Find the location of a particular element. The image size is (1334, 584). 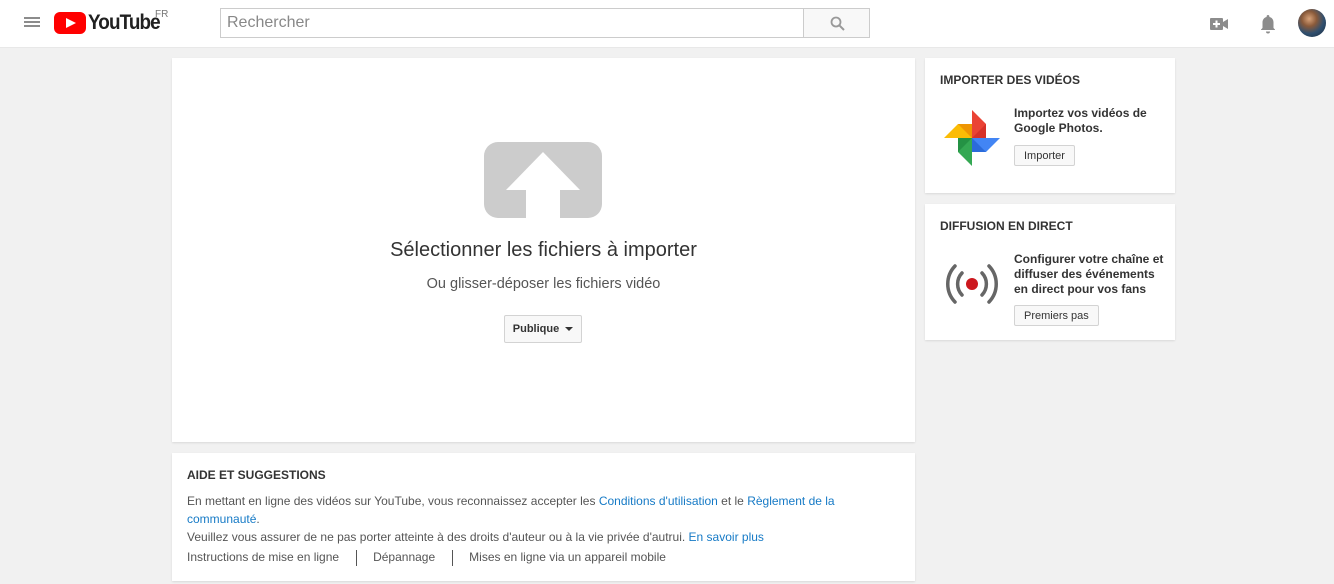

import-videos-text: Importez vos vidéos de Google Photos. is located at coordinates (1080, 120).